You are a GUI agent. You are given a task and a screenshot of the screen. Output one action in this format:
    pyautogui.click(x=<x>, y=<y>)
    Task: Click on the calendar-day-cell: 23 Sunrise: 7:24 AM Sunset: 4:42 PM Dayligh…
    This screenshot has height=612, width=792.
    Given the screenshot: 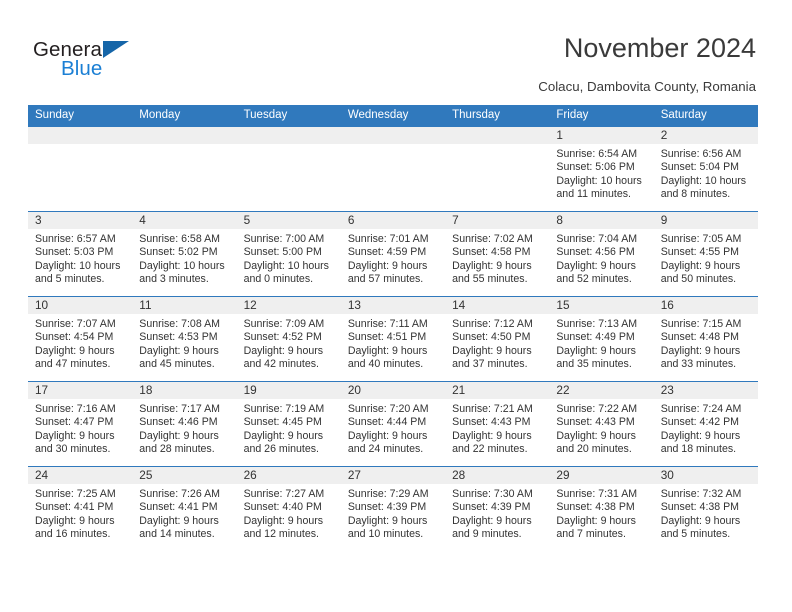 What is the action you would take?
    pyautogui.click(x=705, y=424)
    